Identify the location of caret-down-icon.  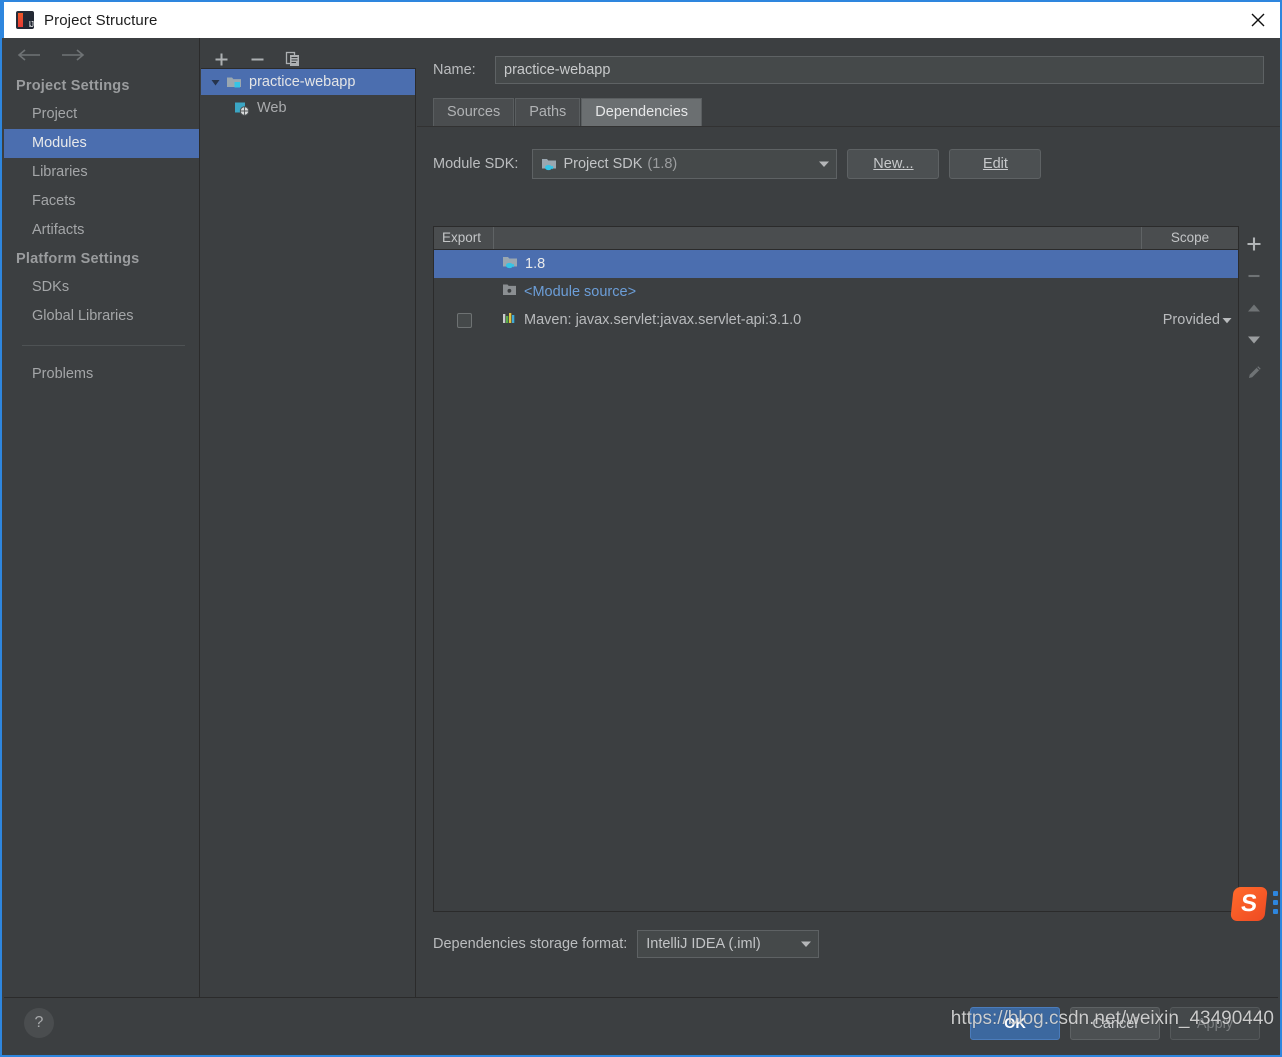
(1227, 320).